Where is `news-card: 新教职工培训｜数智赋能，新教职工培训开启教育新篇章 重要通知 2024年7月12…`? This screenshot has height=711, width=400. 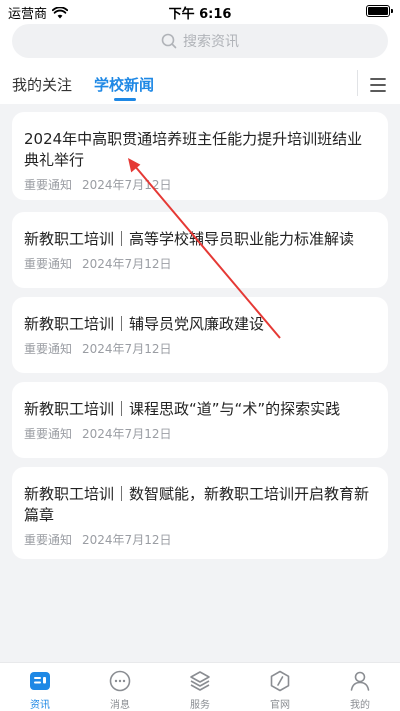
news-card: 新教职工培训｜数智赋能，新教职工培训开启教育新篇章 重要通知 2024年7月12… is located at coordinates (200, 513).